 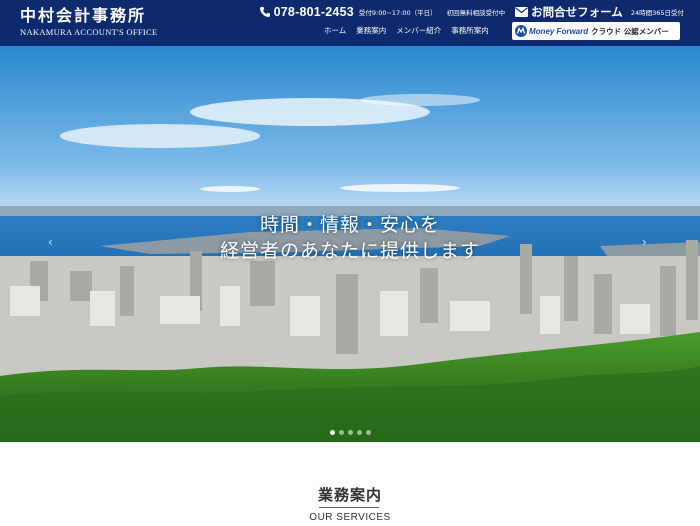 What do you see at coordinates (418, 30) in the screenshot?
I see `nav-members: メンバー紹介` at bounding box center [418, 30].